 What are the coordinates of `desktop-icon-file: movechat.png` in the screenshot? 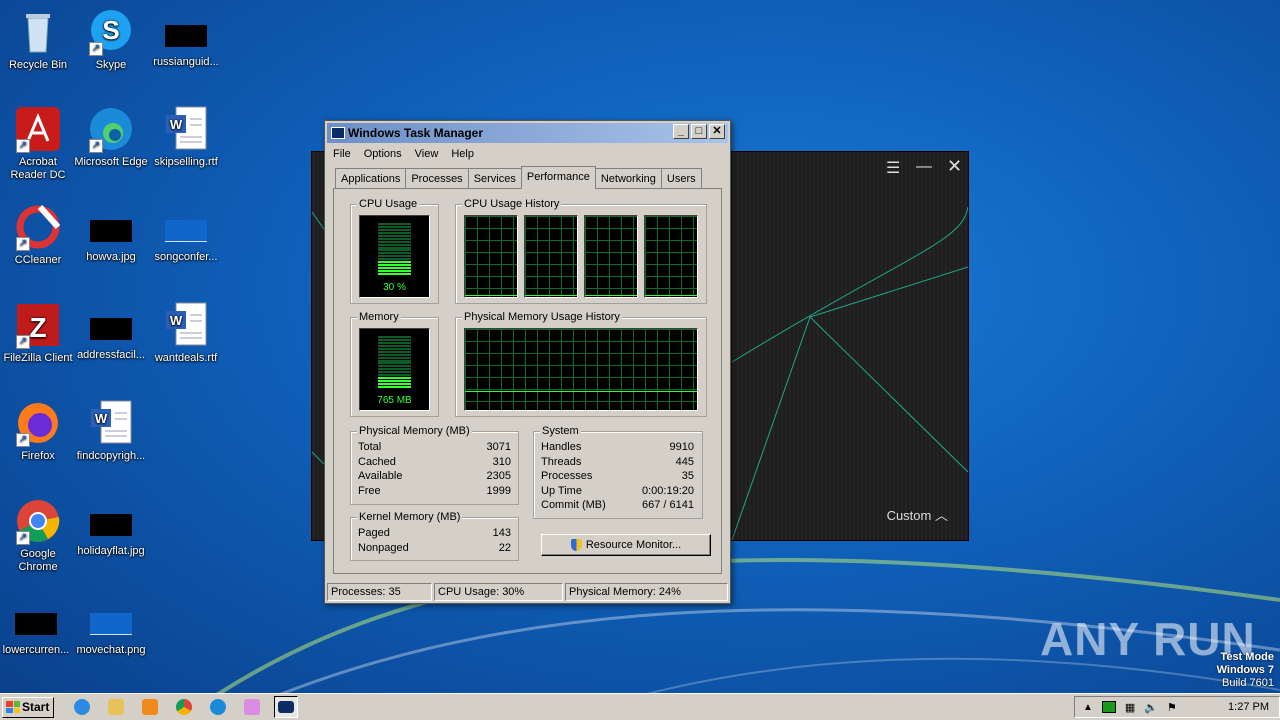 It's located at (111, 626).